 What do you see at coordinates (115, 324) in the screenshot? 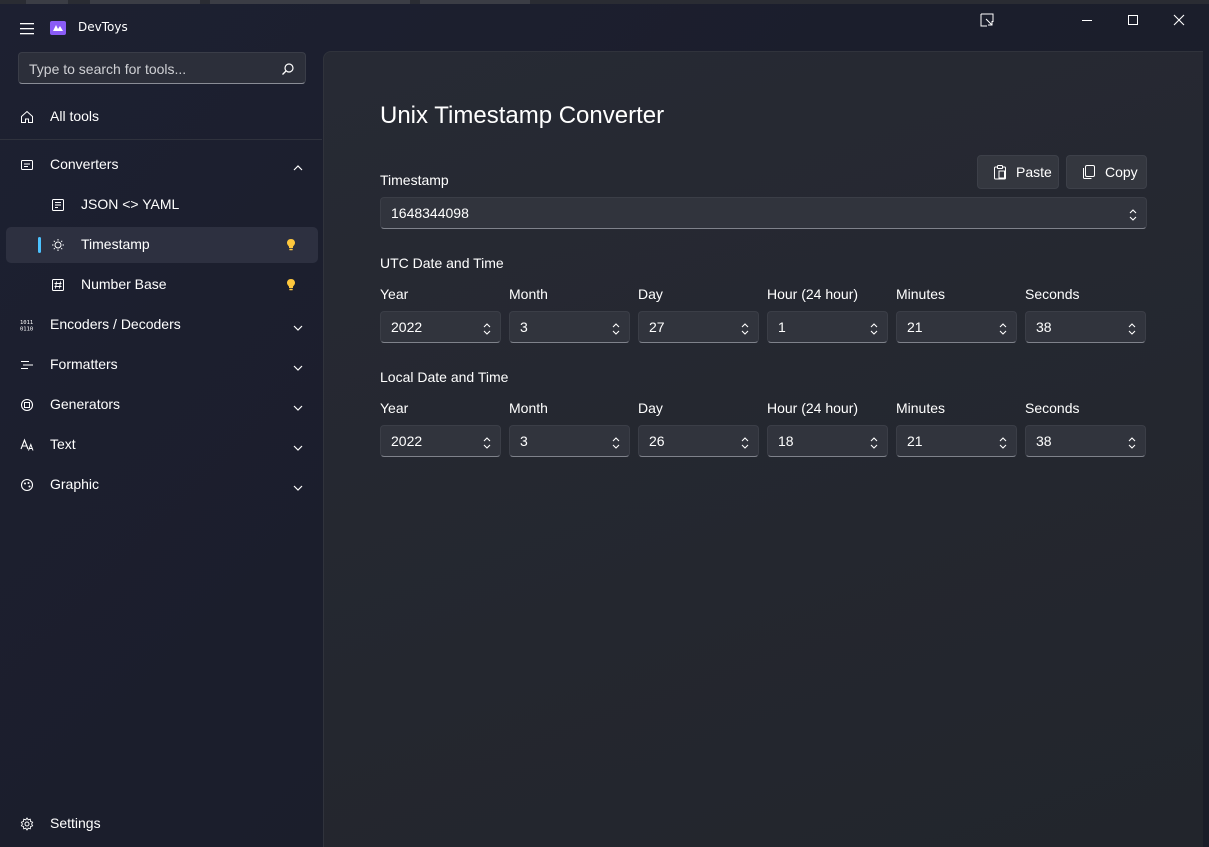
I see `sidebar-item-label: Encoders / Decoders` at bounding box center [115, 324].